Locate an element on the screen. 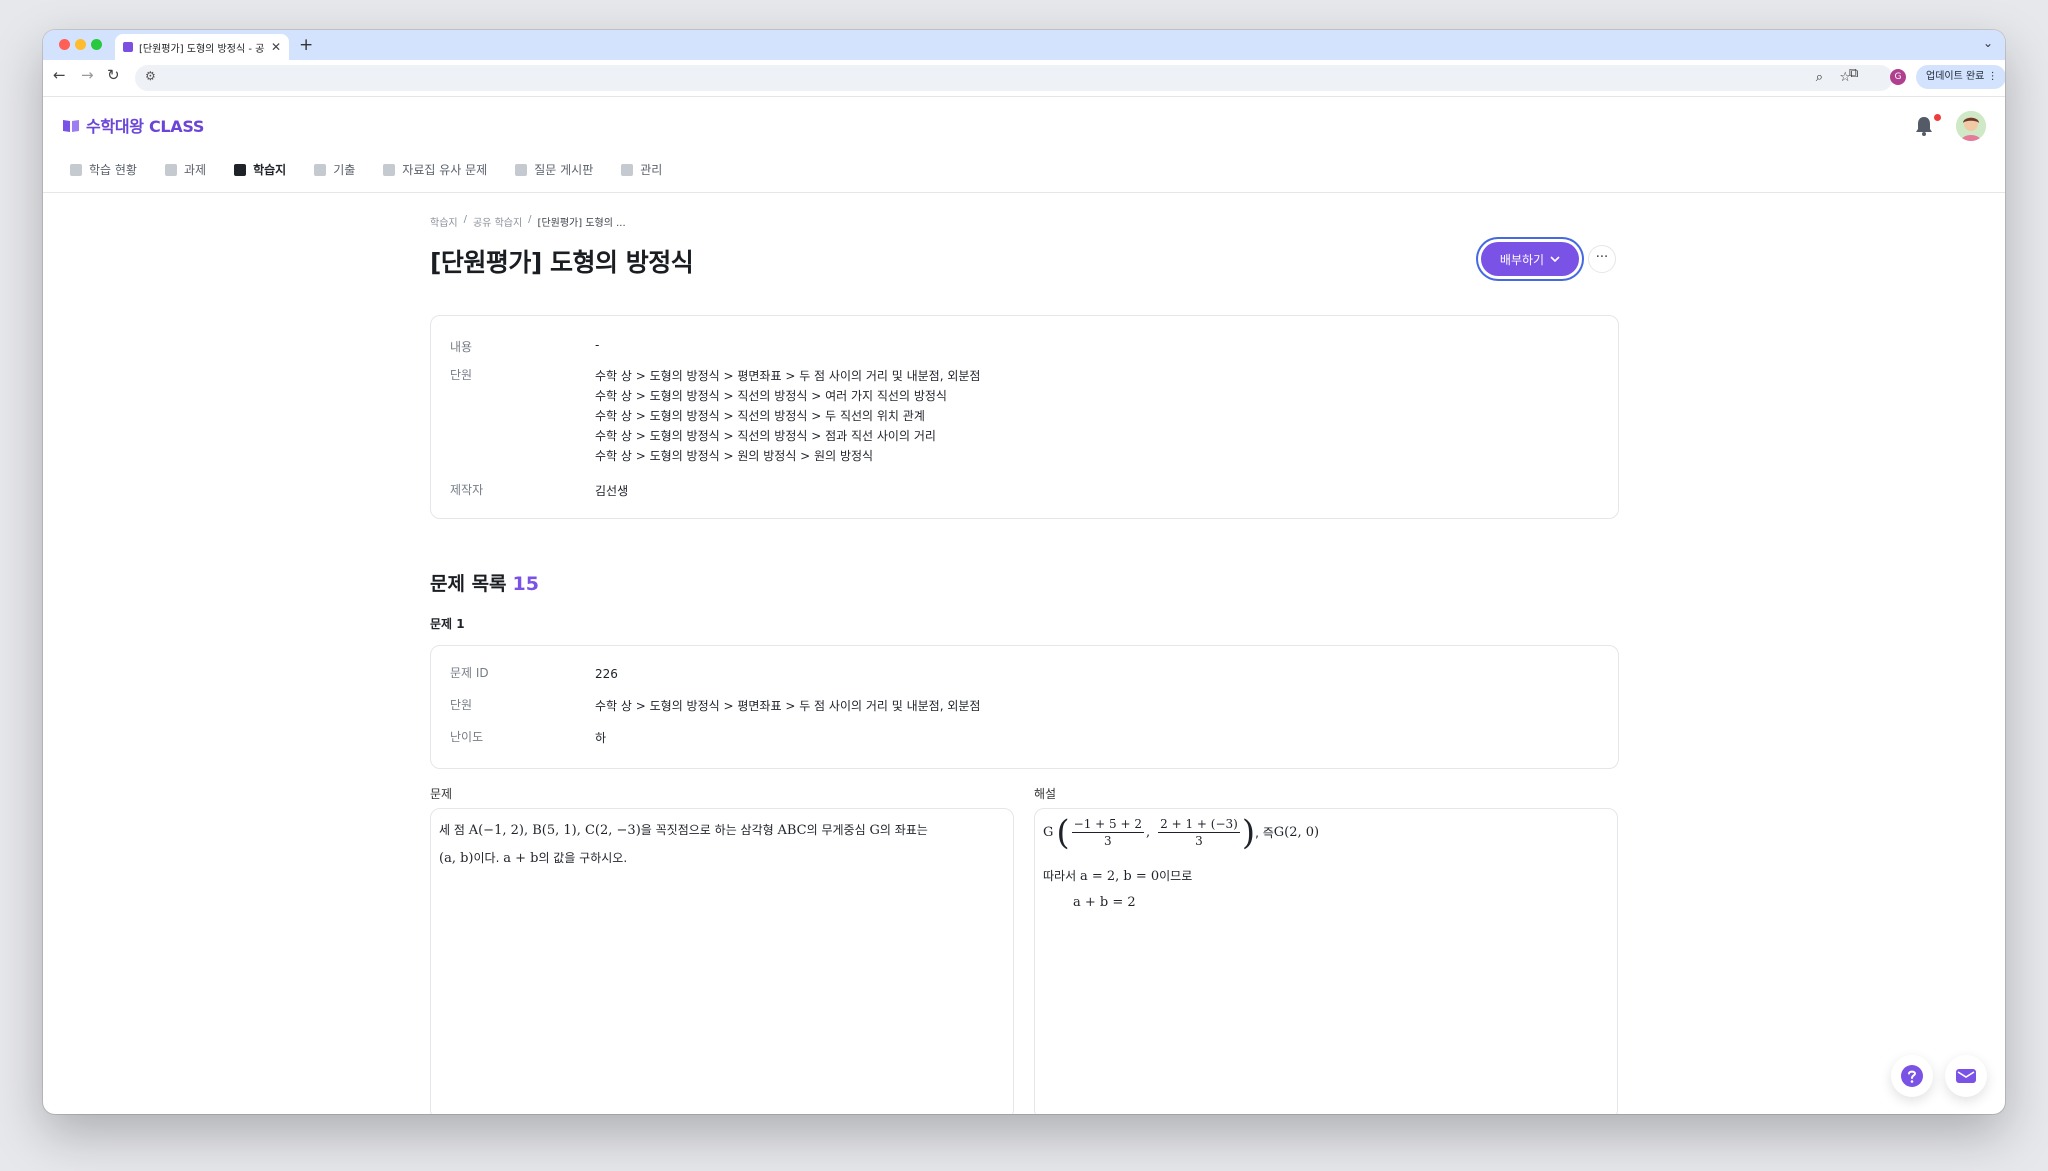 This screenshot has height=1171, width=2048. chat-icon is located at coordinates (521, 169).